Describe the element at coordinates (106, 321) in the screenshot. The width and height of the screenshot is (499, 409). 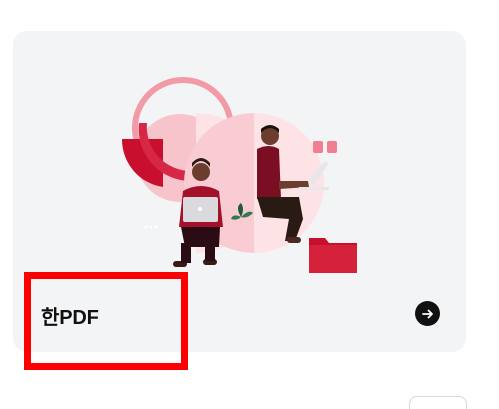
I see `highlight-annotation` at that location.